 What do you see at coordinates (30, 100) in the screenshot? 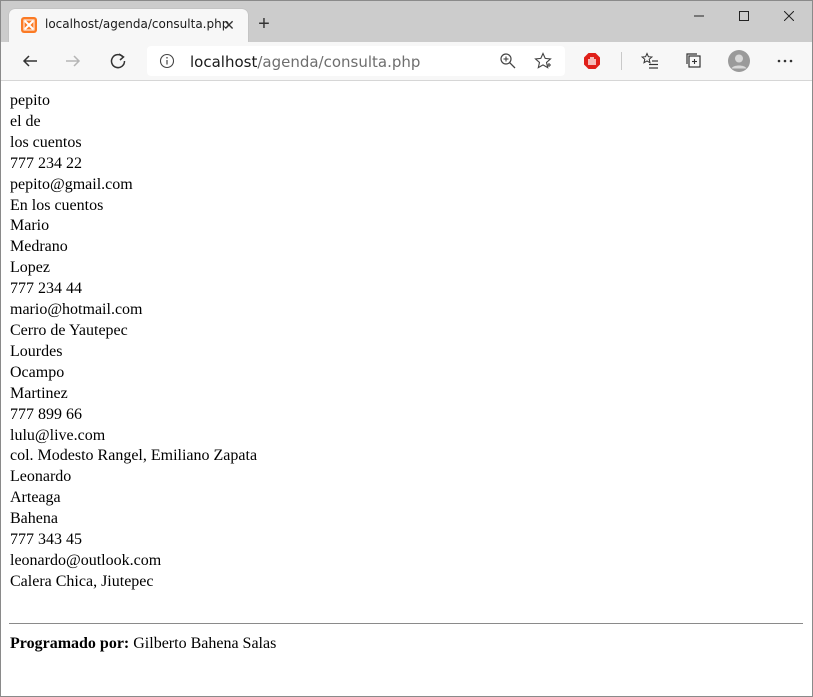
I see `record-line: pepito` at bounding box center [30, 100].